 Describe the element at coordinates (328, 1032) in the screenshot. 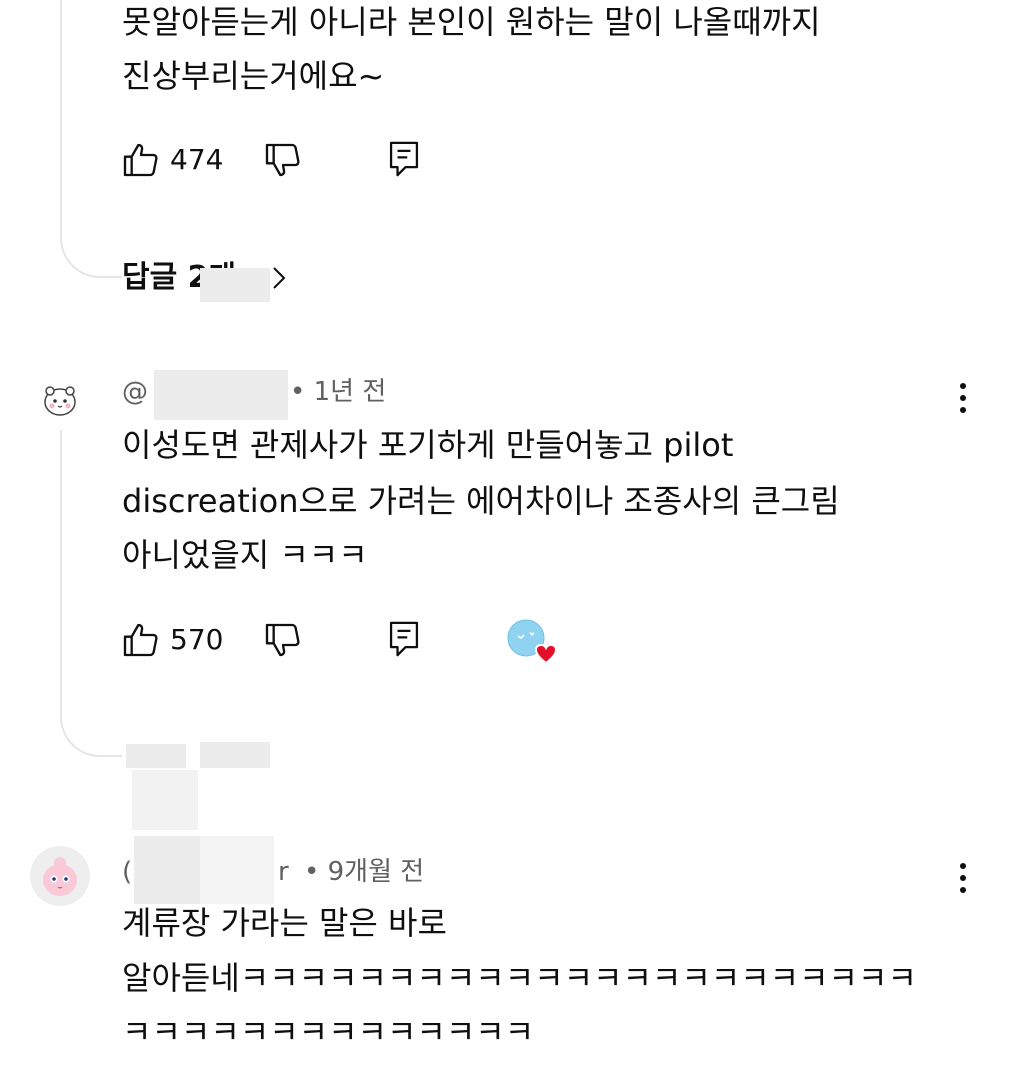

I see `comment-text-line: ㅋㅋㅋㅋㅋㅋㅋㅋㅋㅋㅋㅋㅋㅋ` at that location.